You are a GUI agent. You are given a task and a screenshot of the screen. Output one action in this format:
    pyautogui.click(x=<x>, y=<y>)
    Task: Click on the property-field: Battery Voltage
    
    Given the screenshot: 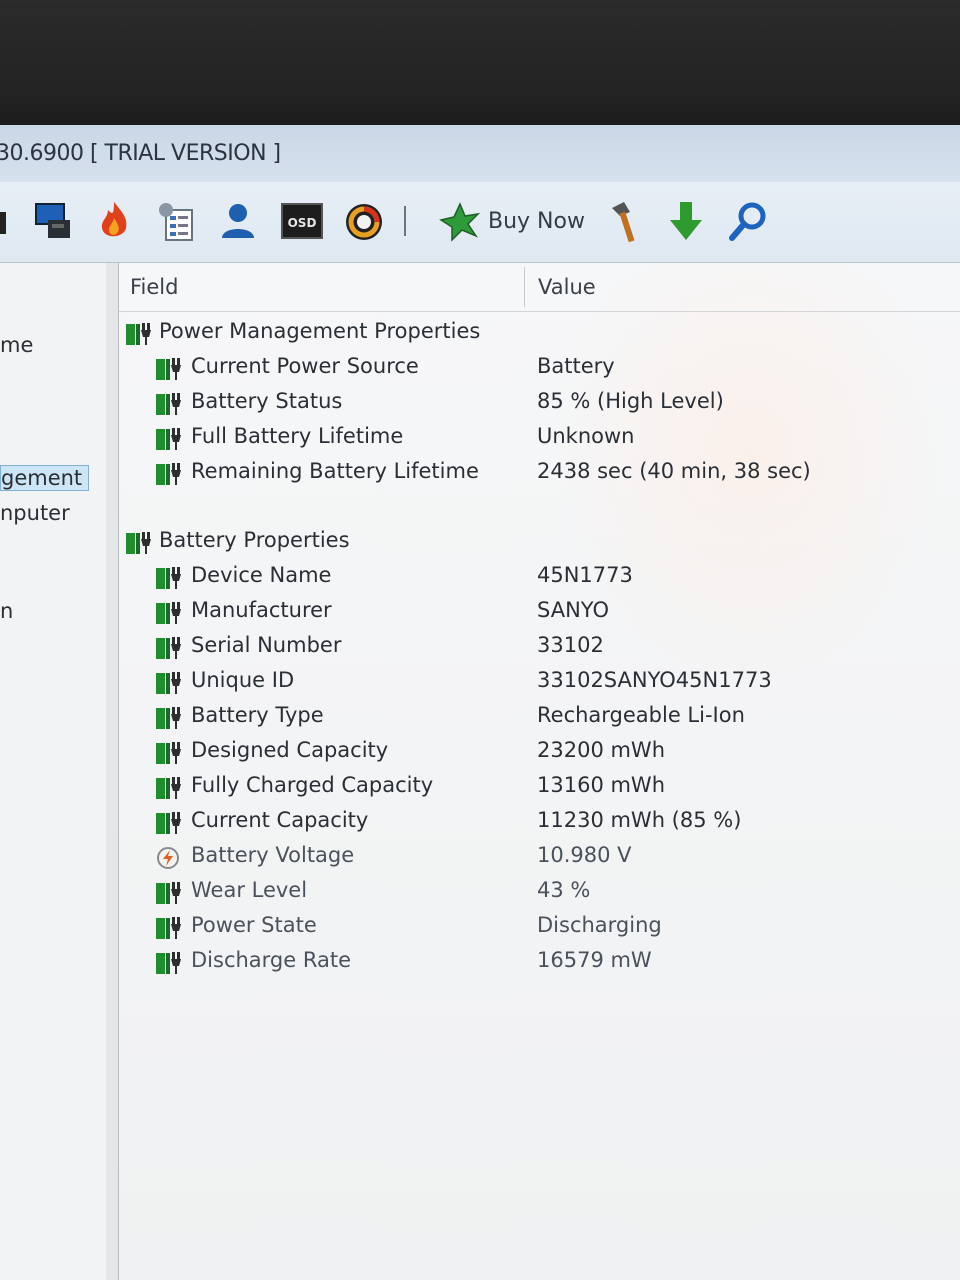 What is the action you would take?
    pyautogui.click(x=273, y=855)
    